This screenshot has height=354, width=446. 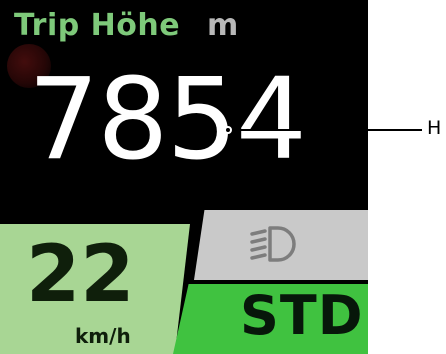 I want to click on trip-title: Trip Höhe, so click(x=97, y=25).